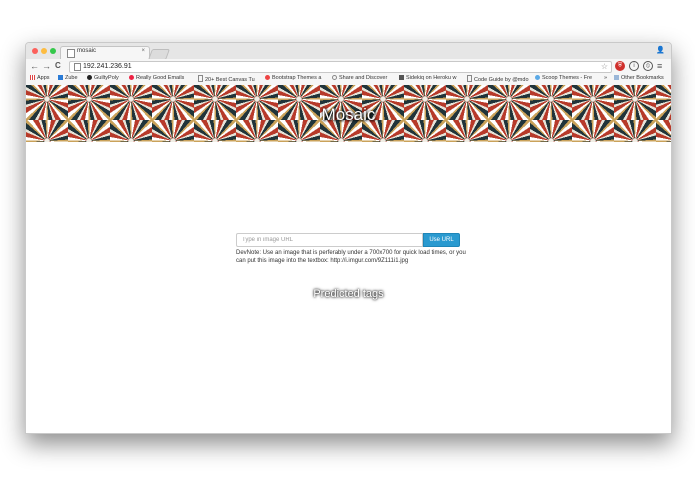 This screenshot has height=494, width=695. Describe the element at coordinates (359, 78) in the screenshot. I see `bookmark-share-discover: Share and Discover` at that location.